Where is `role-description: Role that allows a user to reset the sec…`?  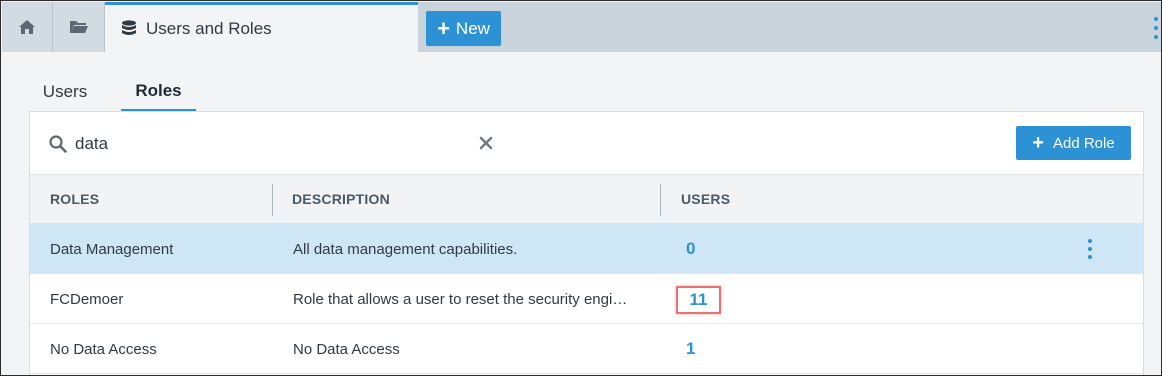
role-description: Role that allows a user to reset the sec… is located at coordinates (460, 299).